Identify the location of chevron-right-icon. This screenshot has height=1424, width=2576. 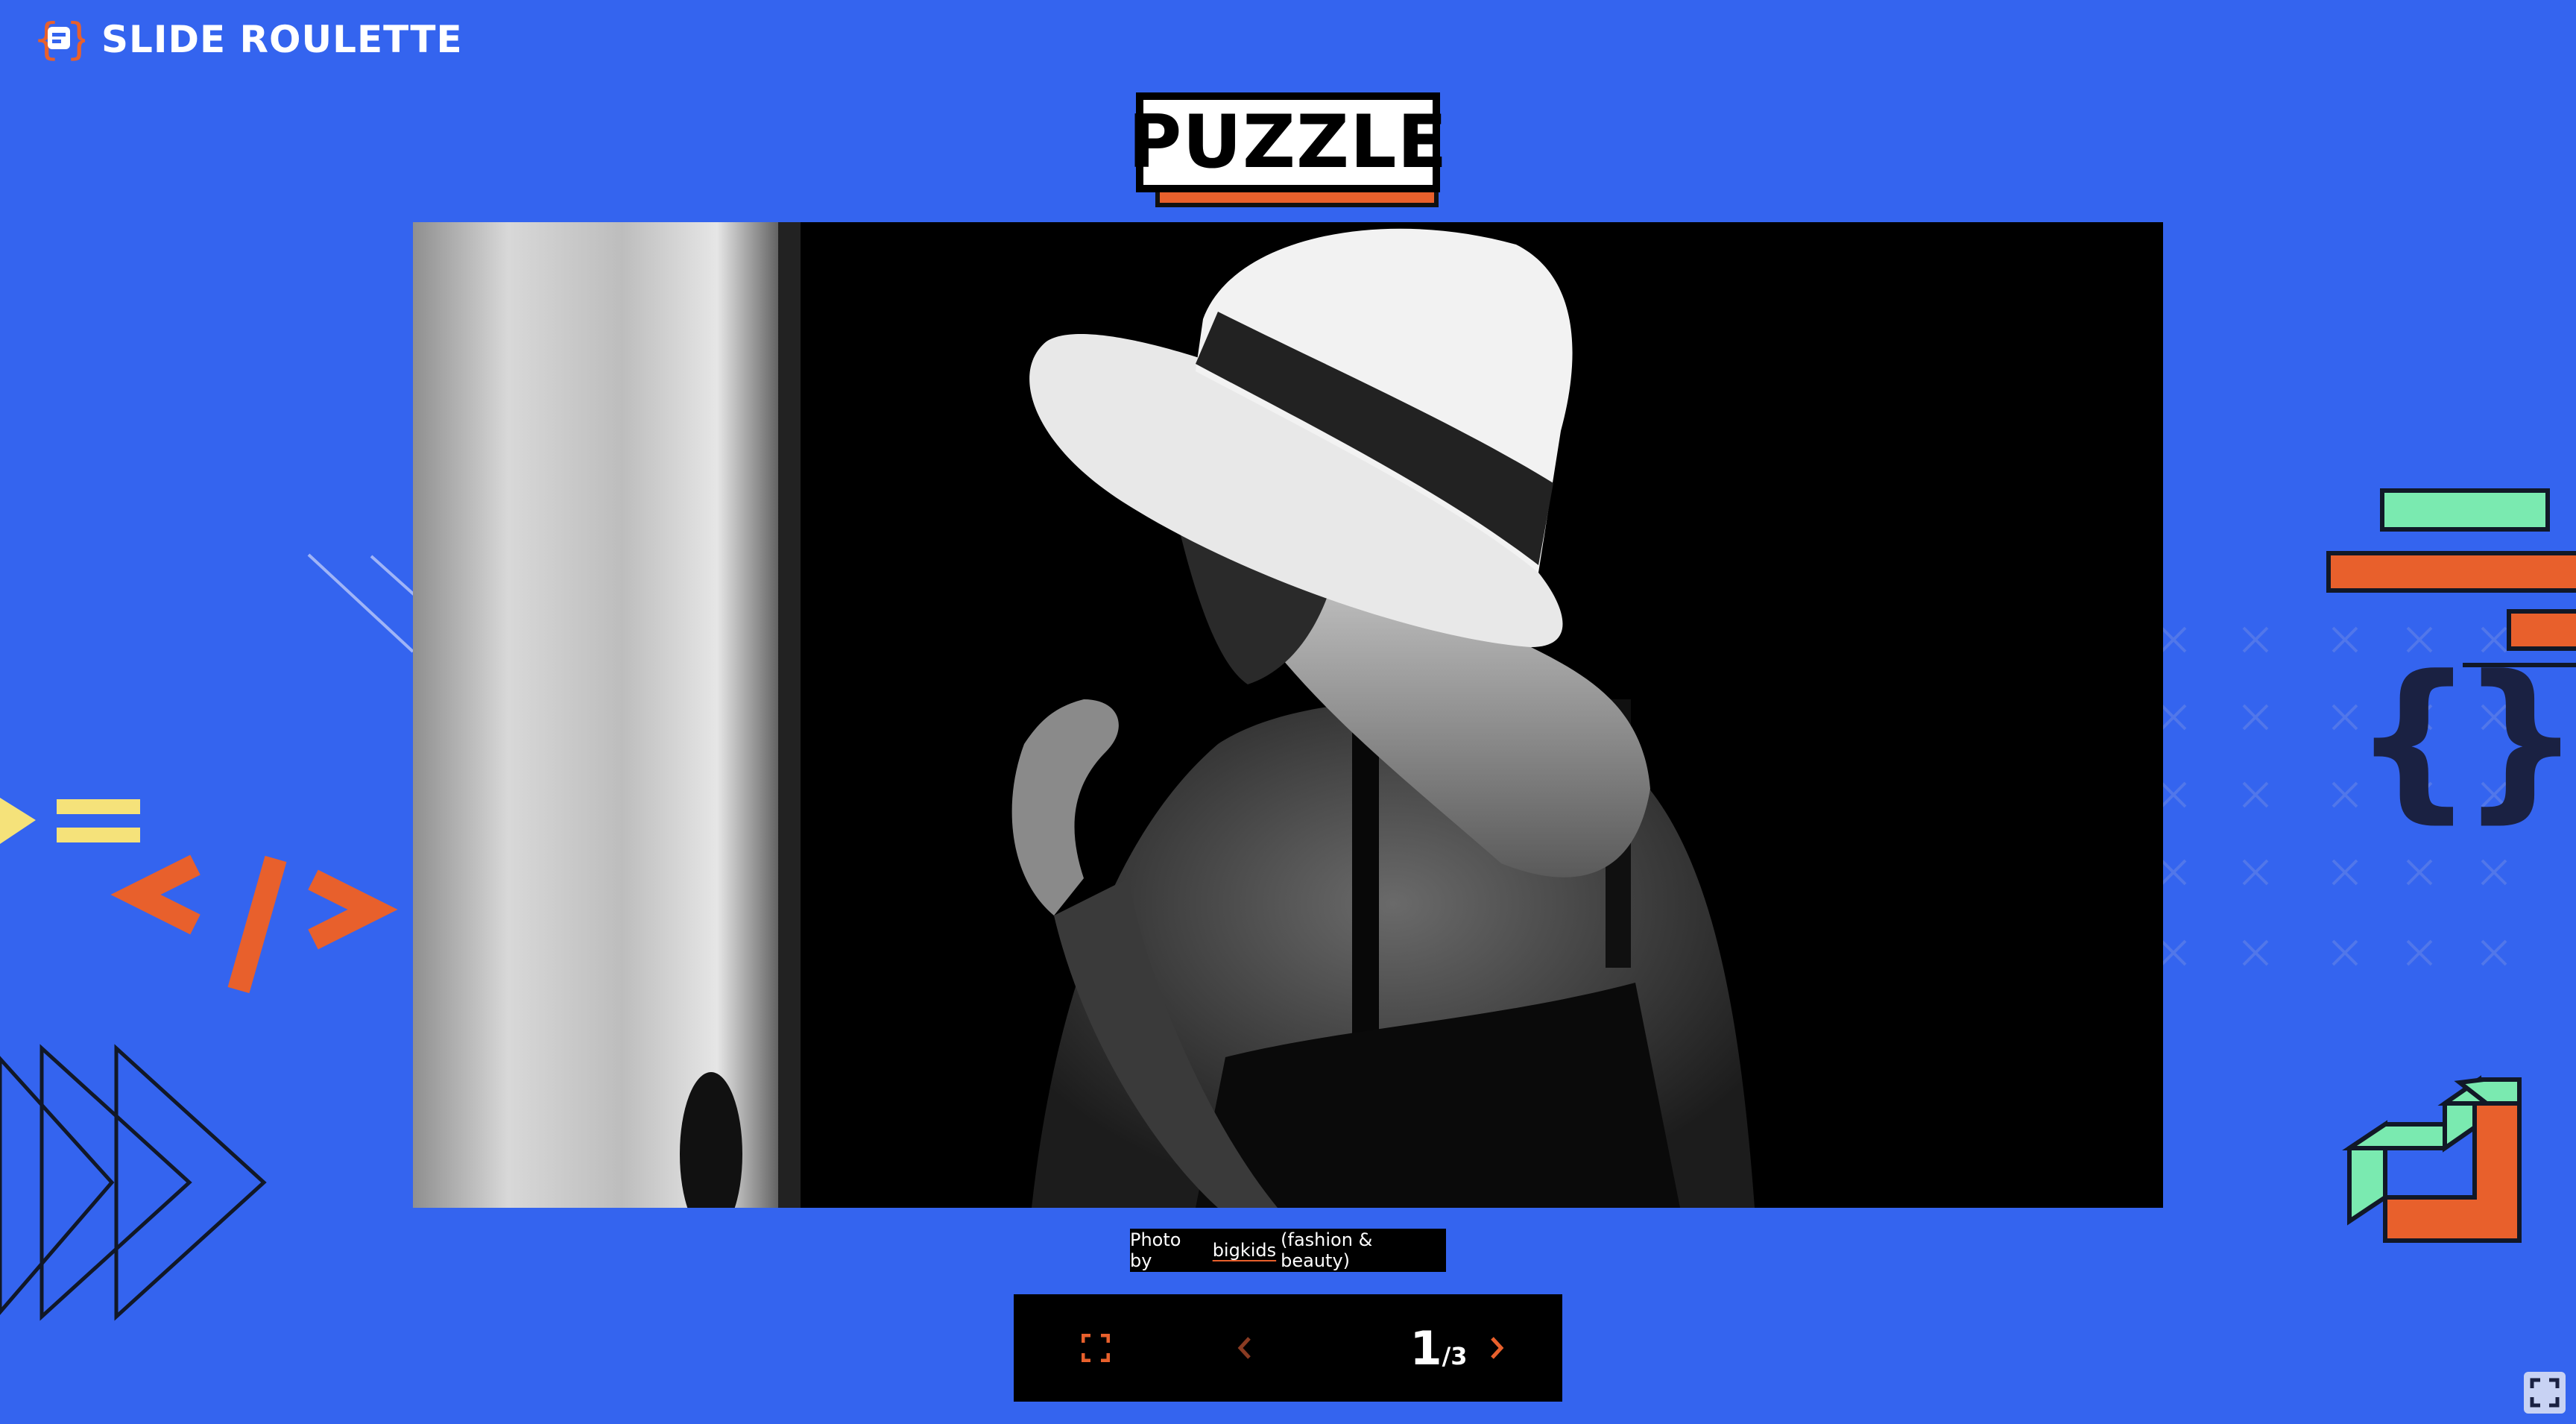
(1498, 1348).